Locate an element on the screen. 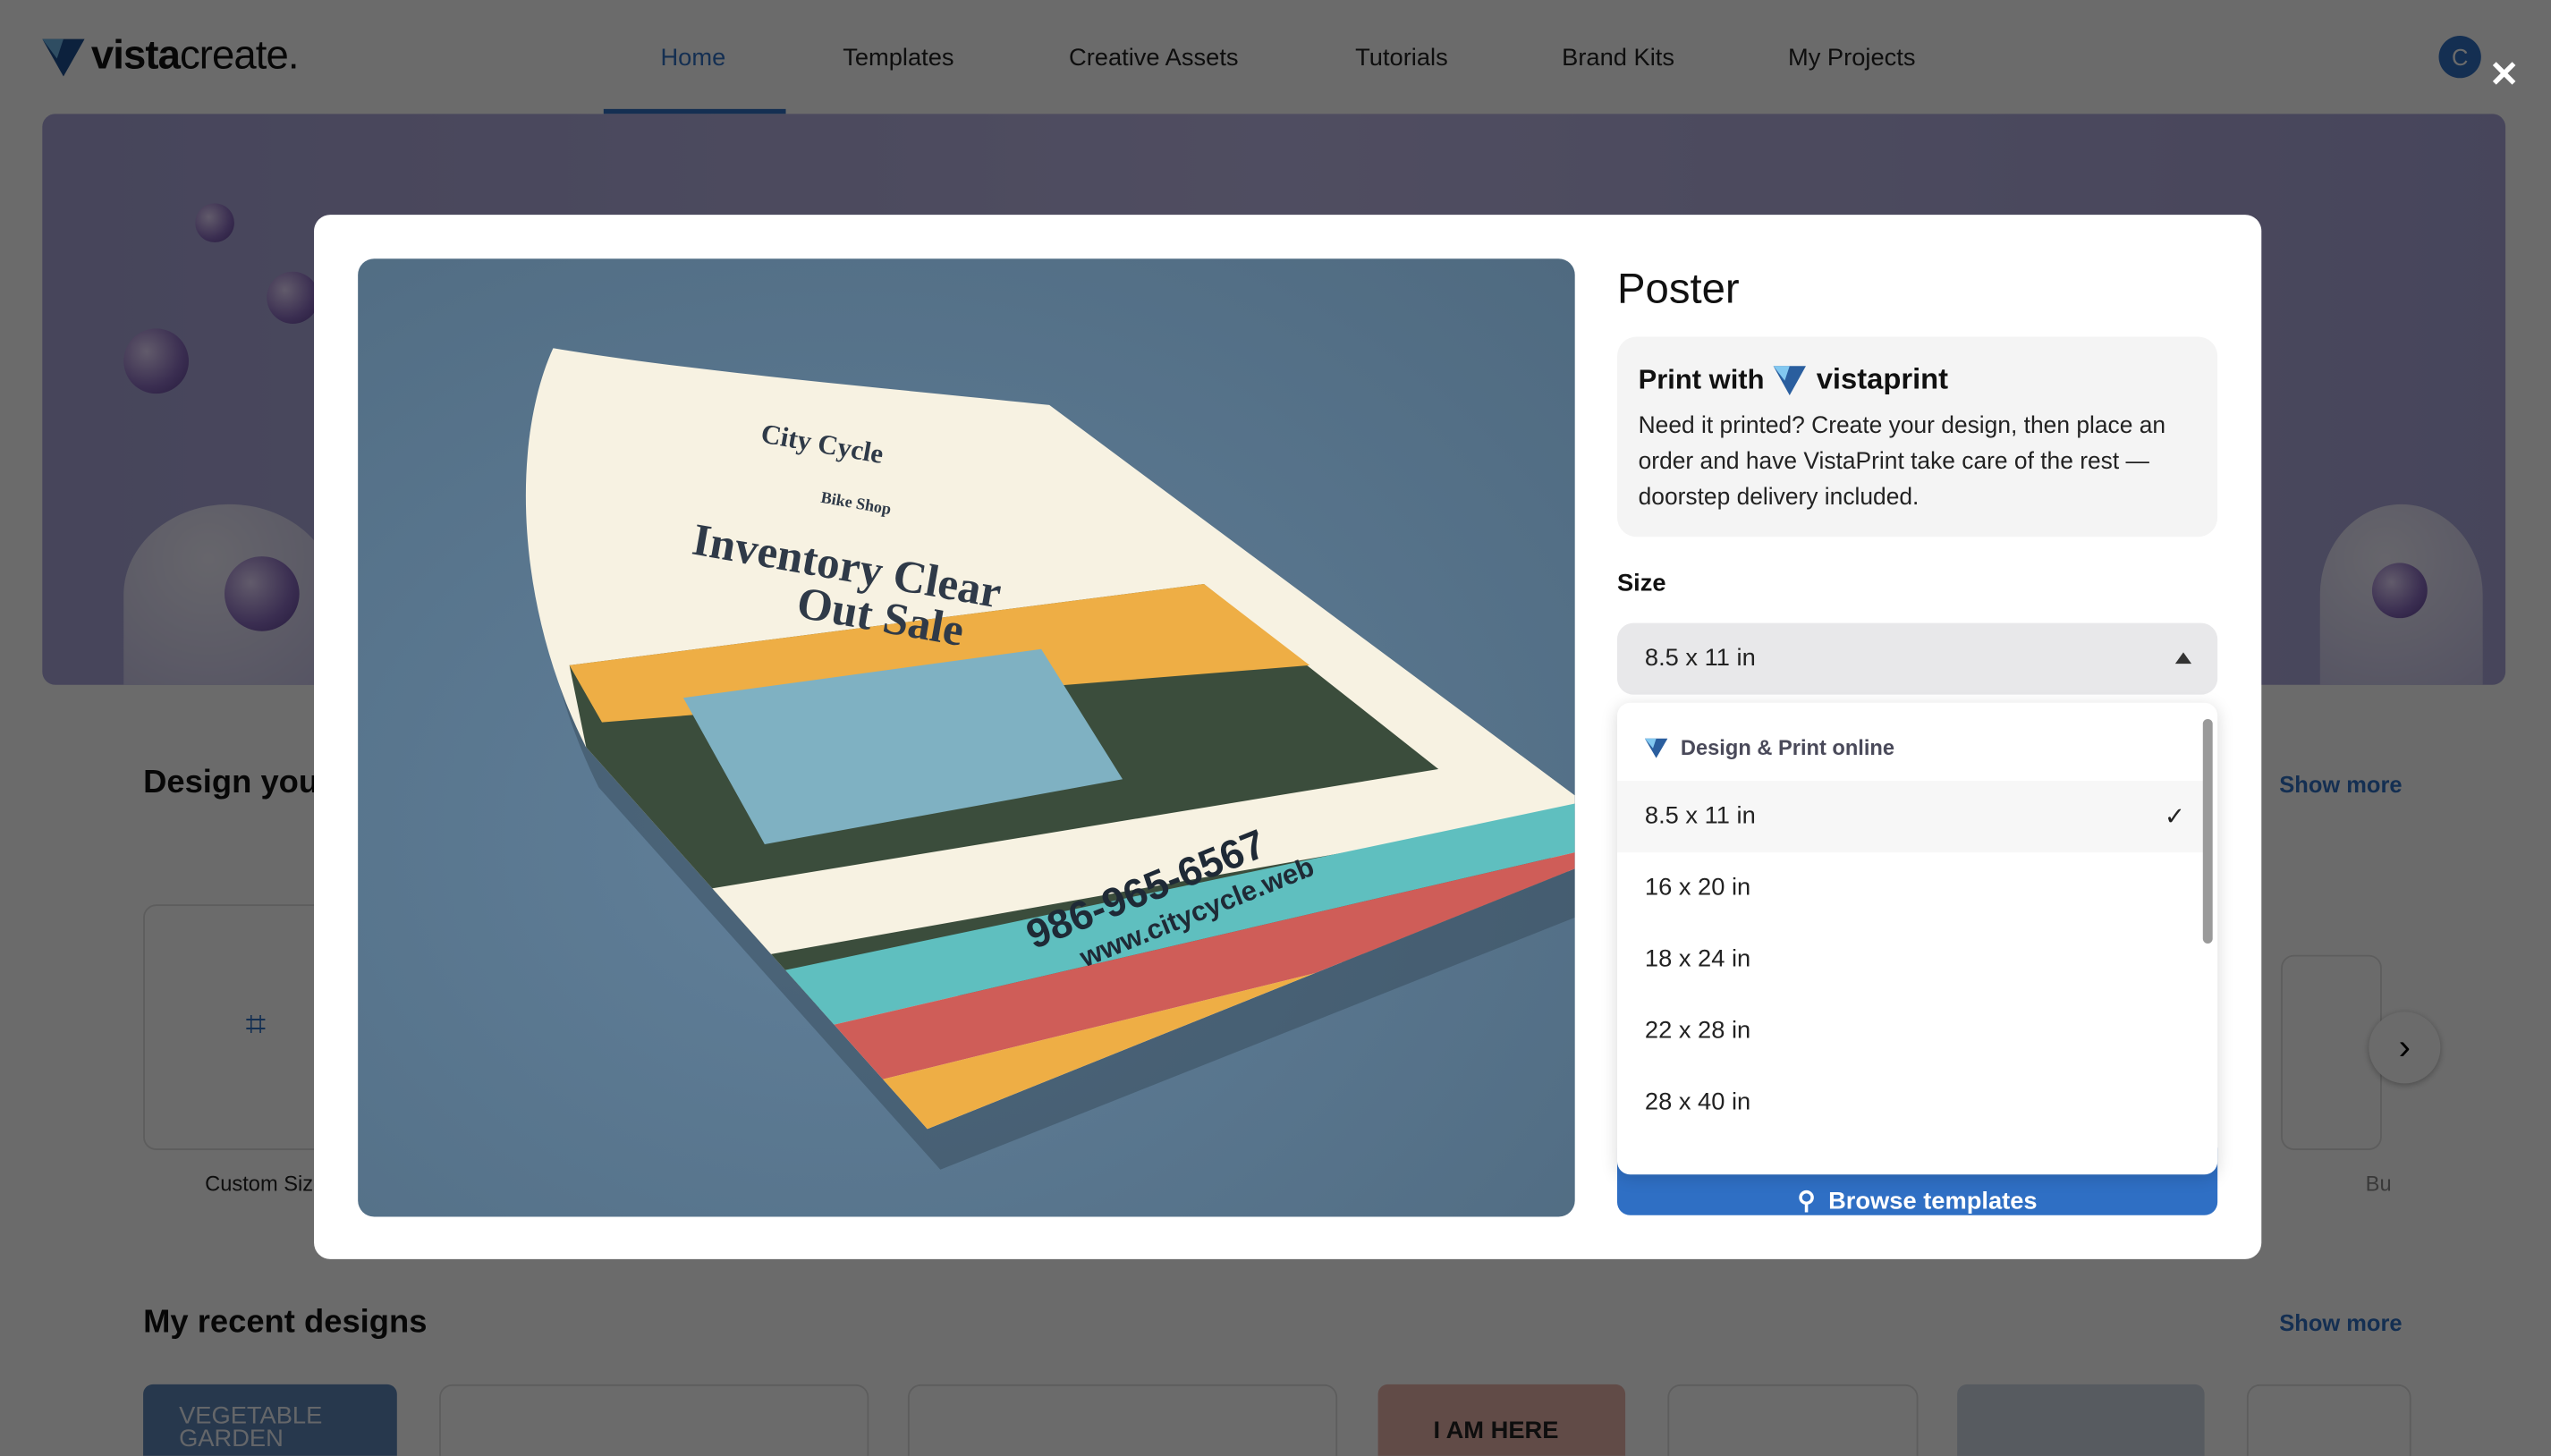 The height and width of the screenshot is (1456, 2551). nav-home: Home is located at coordinates (693, 58).